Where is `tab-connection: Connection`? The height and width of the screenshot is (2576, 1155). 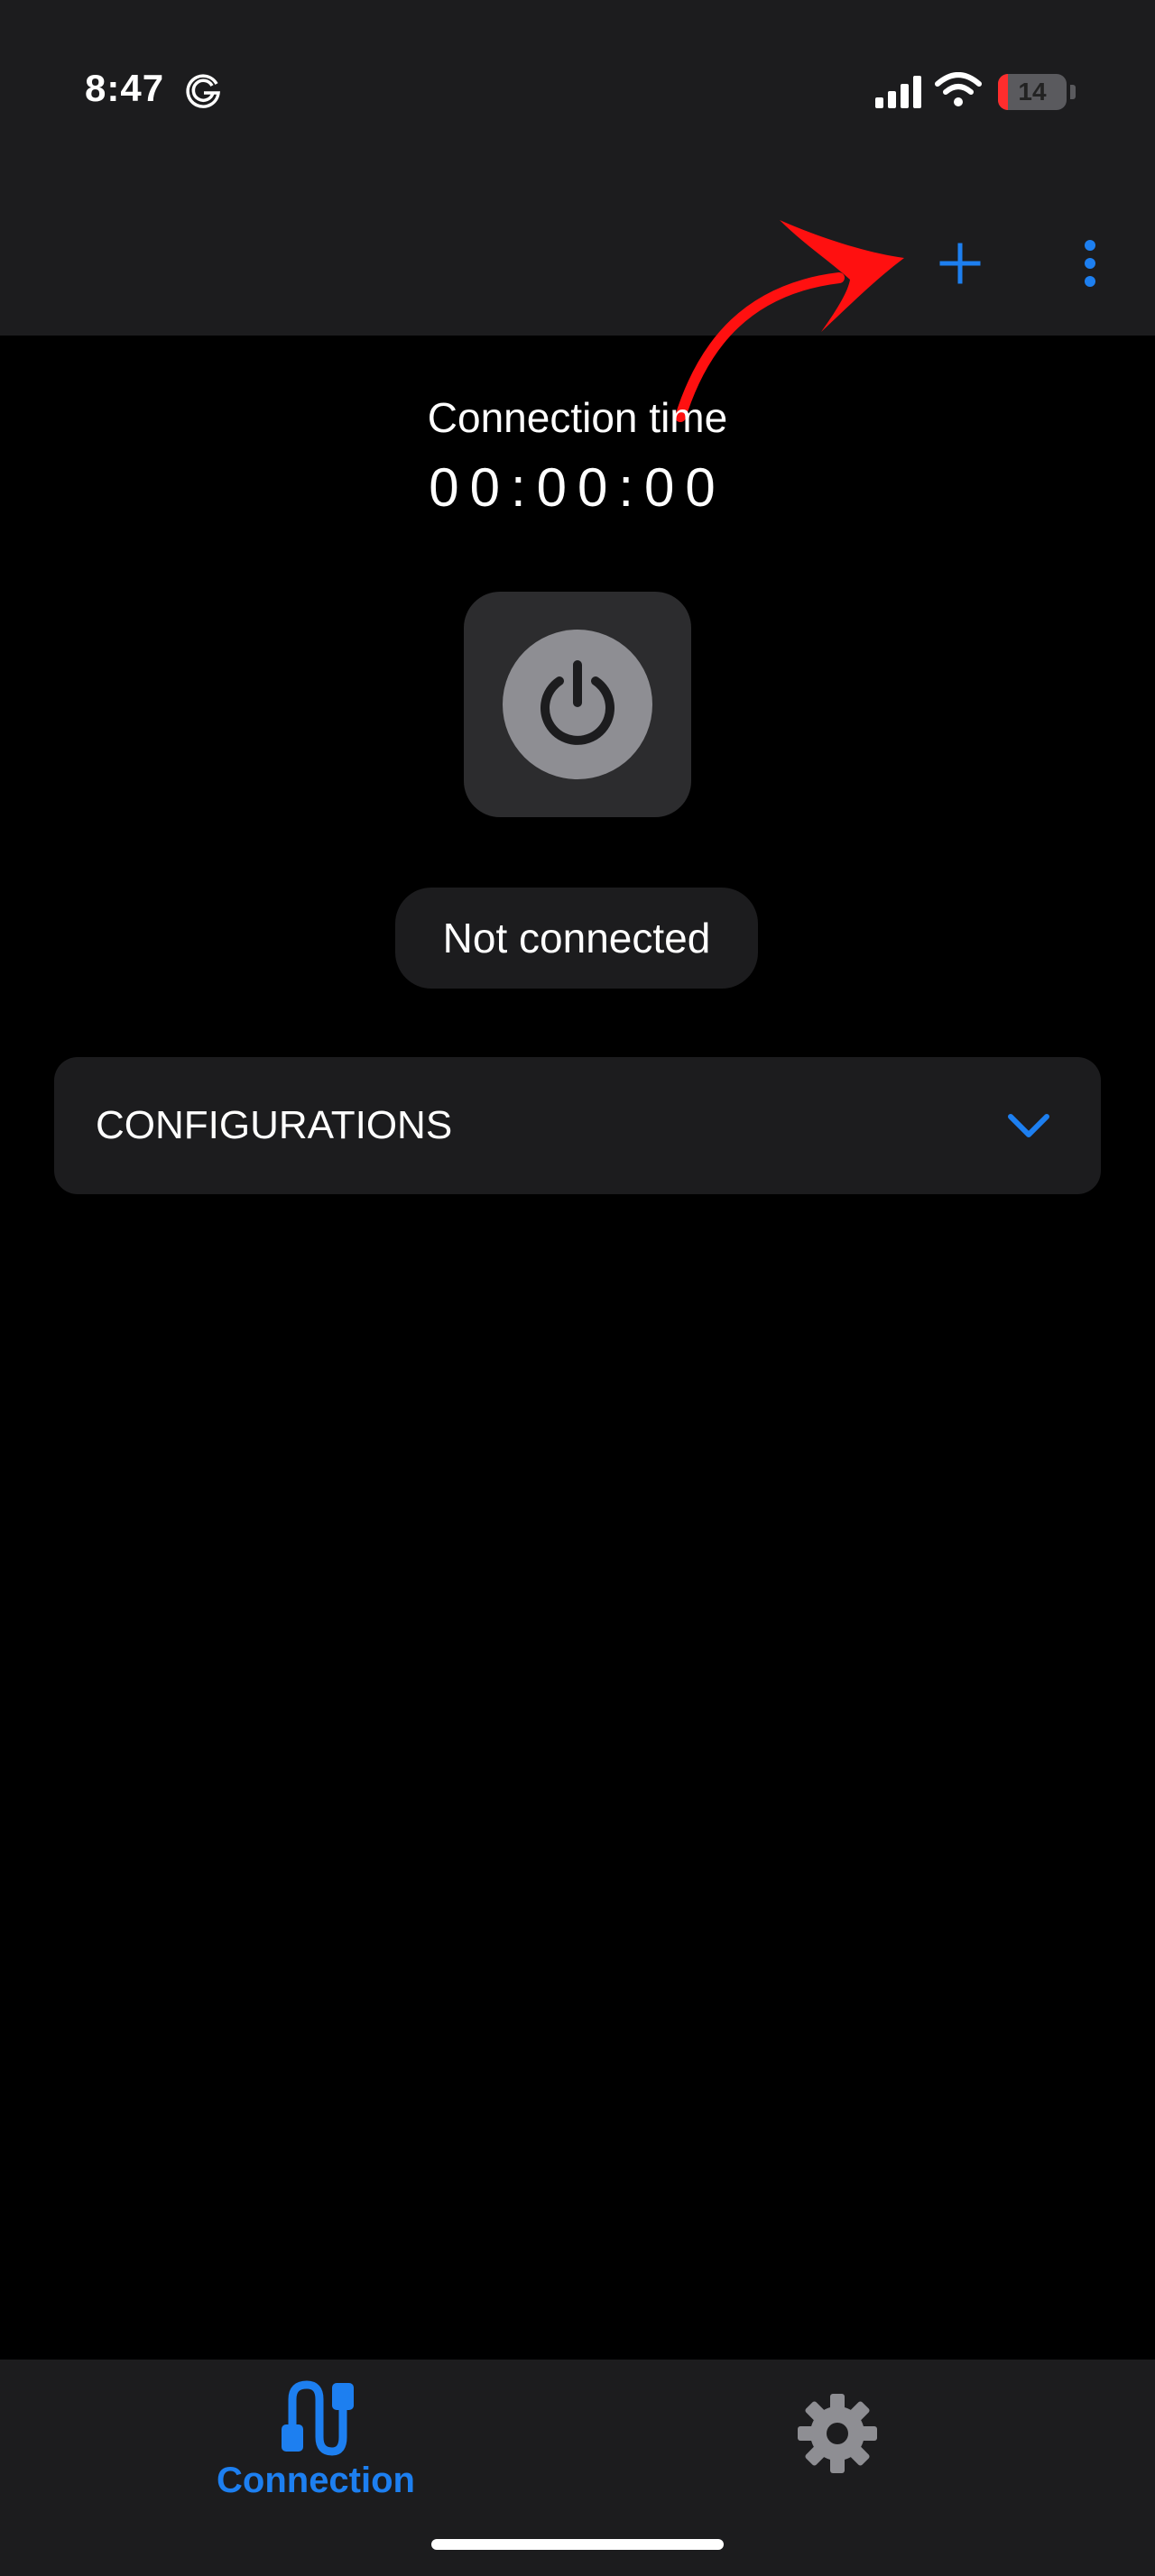
tab-connection: Connection is located at coordinates (316, 2439).